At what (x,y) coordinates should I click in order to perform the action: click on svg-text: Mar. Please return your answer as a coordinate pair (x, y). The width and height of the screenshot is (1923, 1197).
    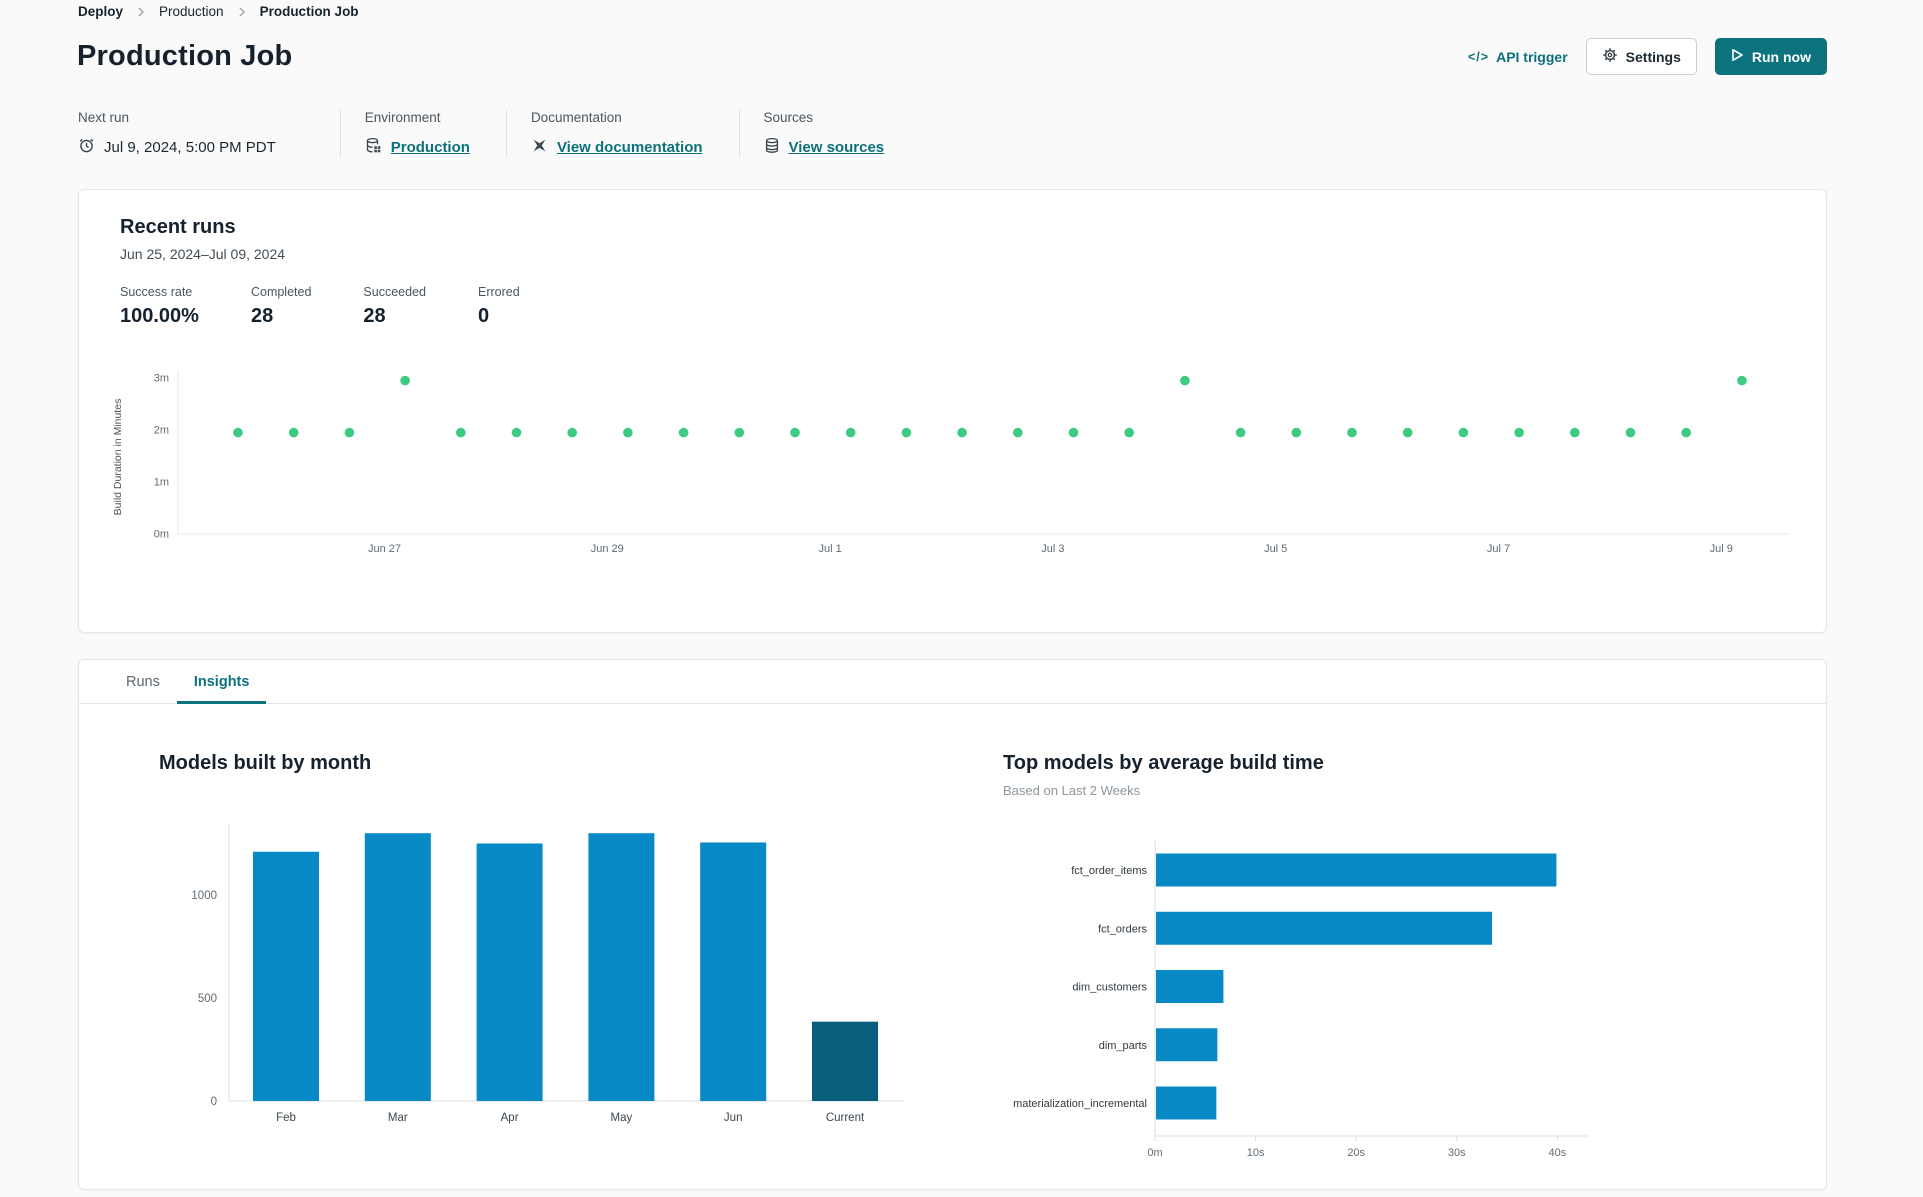
    Looking at the image, I should click on (398, 1118).